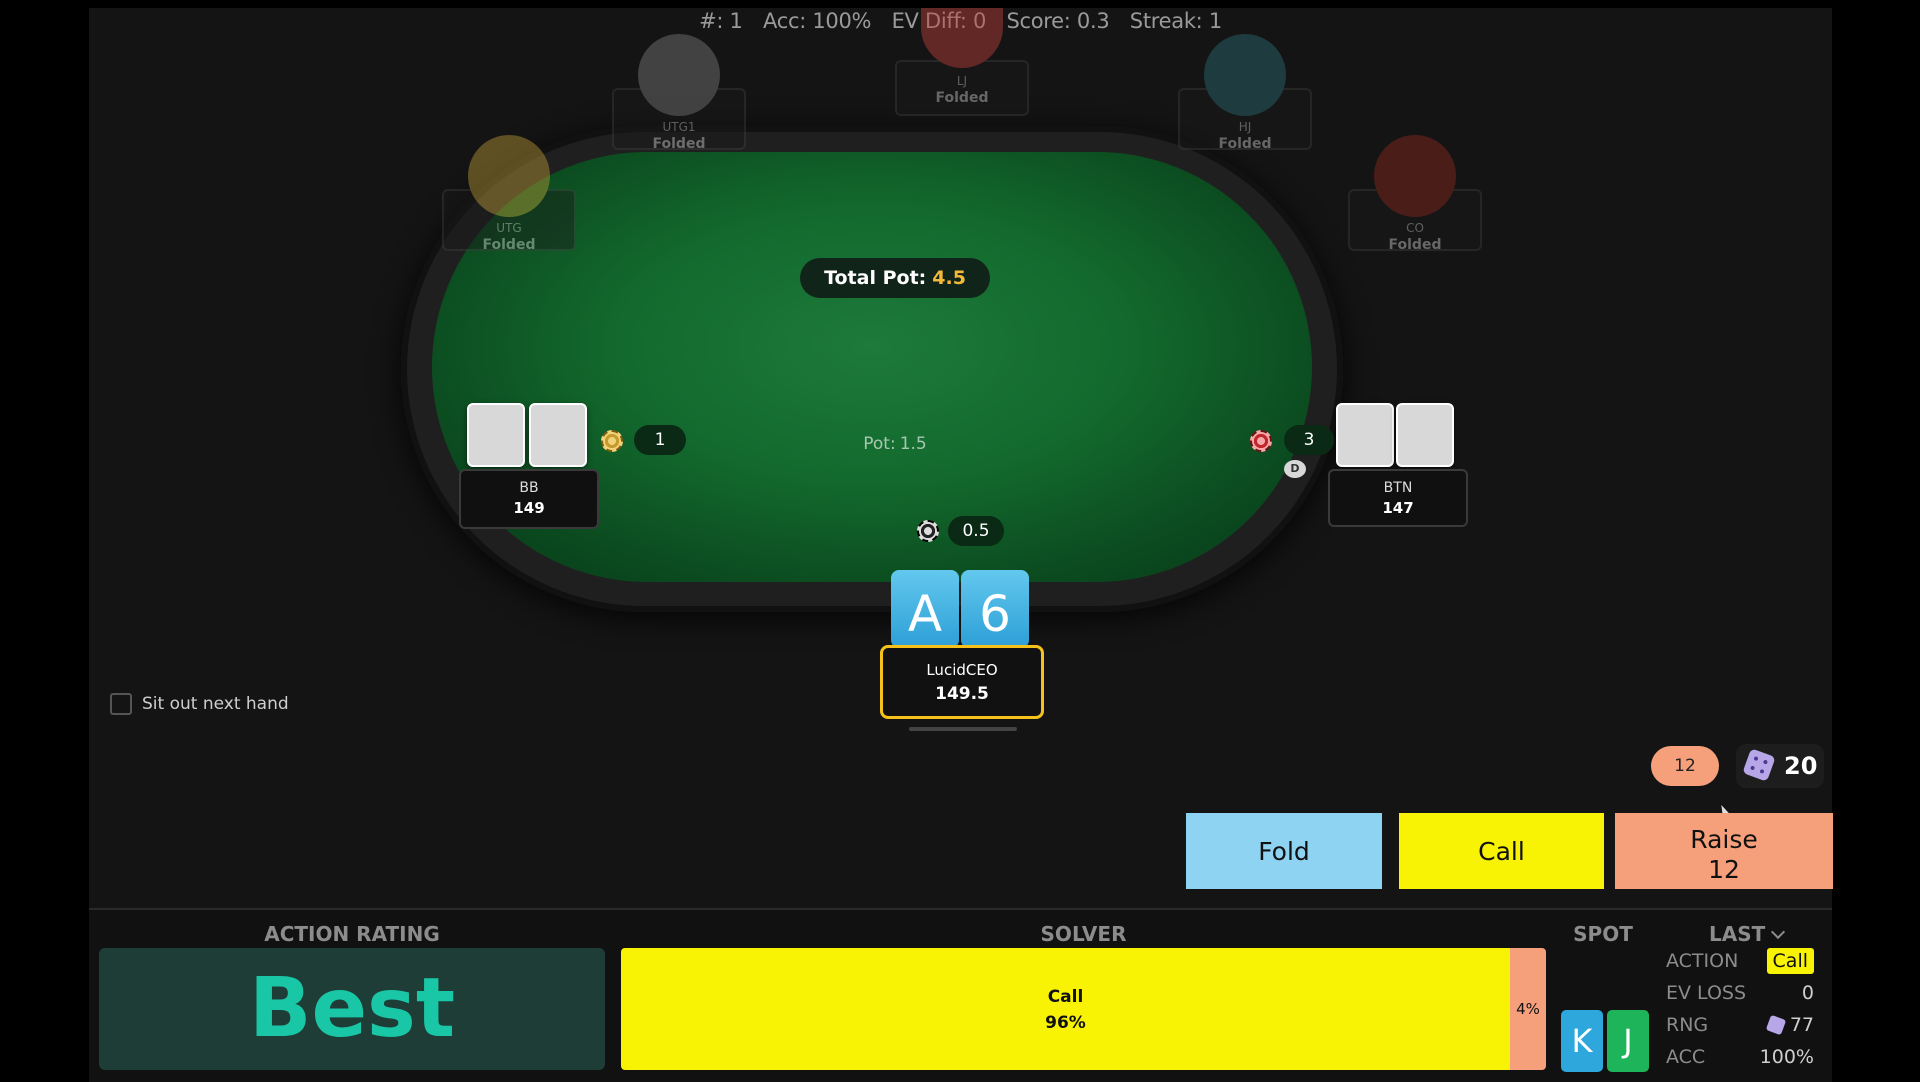  What do you see at coordinates (1415, 176) in the screenshot?
I see `avatar-tiger-icon` at bounding box center [1415, 176].